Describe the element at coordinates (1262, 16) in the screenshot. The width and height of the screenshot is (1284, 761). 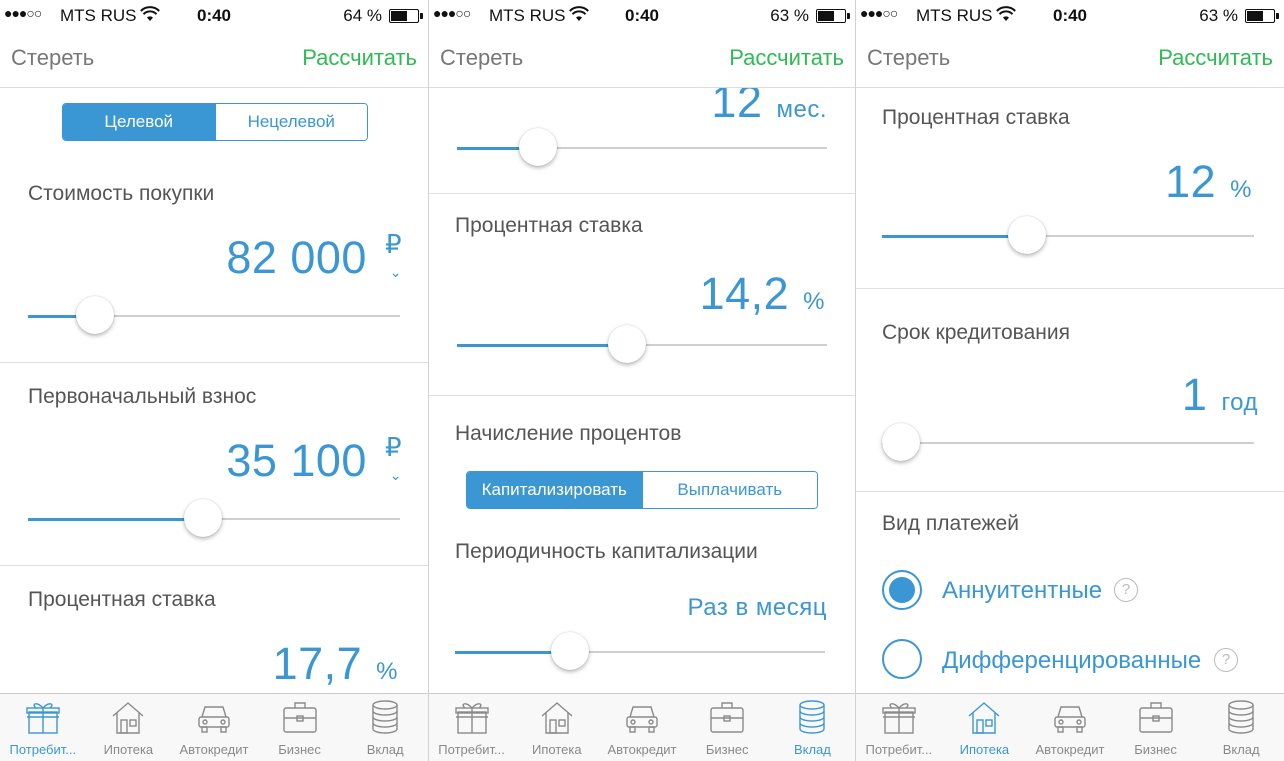
I see `battery-icon` at that location.